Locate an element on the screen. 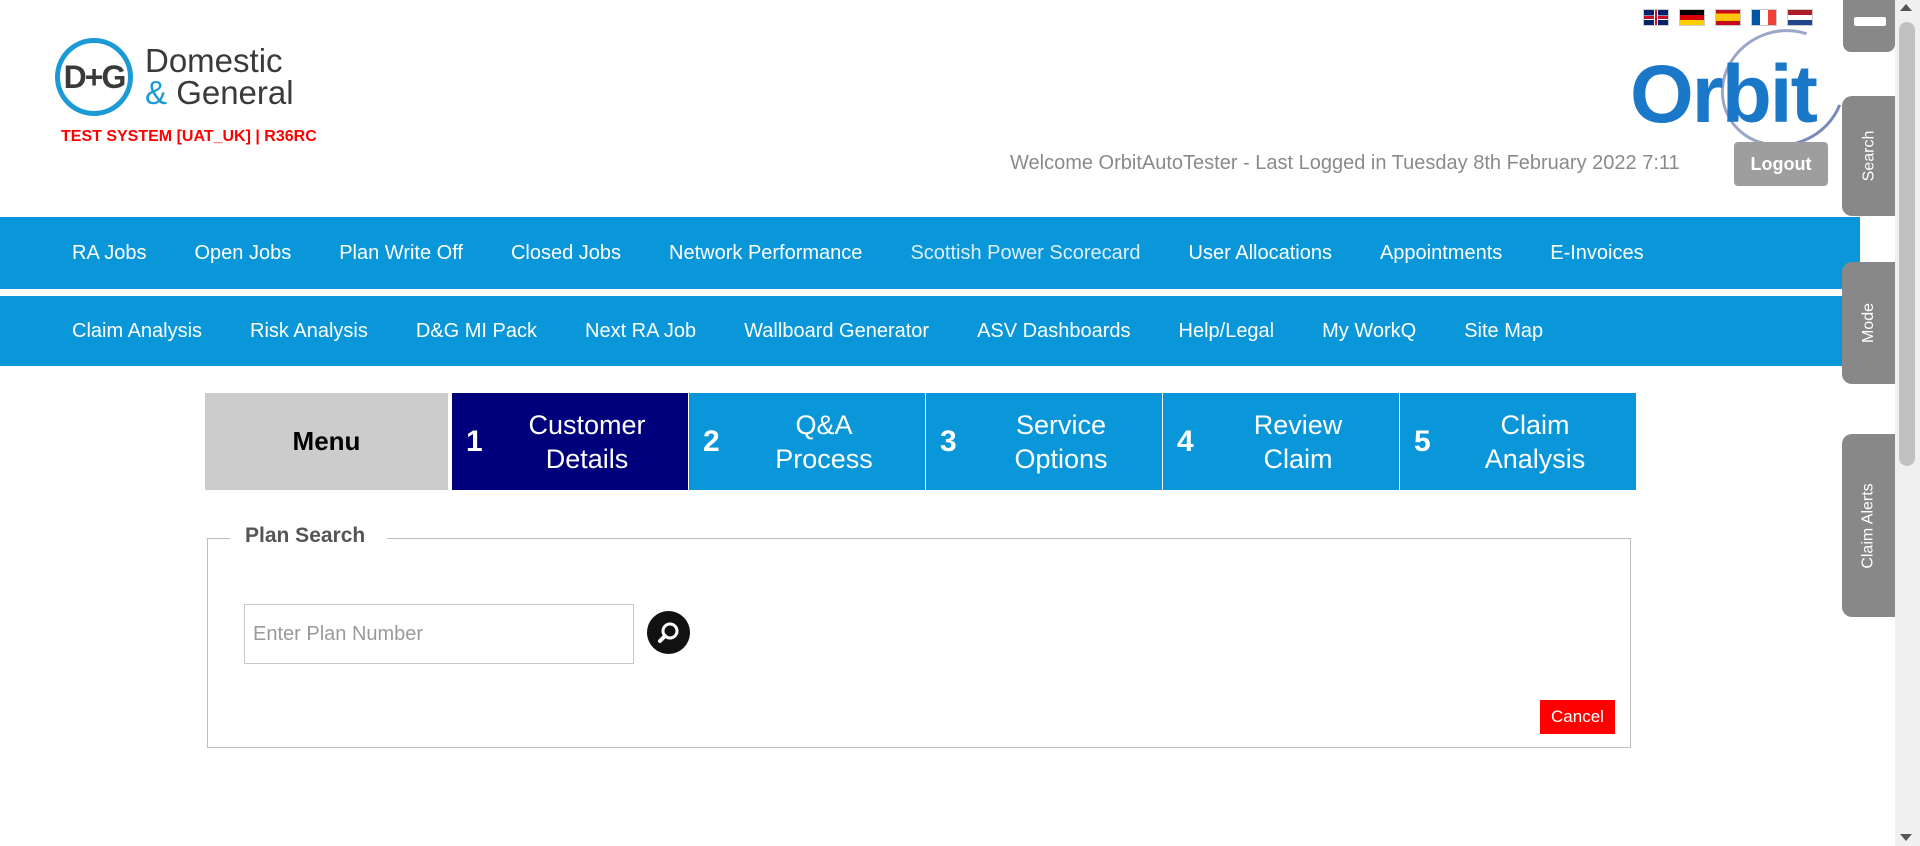 Image resolution: width=1920 pixels, height=846 pixels. logo-amp: & is located at coordinates (156, 92).